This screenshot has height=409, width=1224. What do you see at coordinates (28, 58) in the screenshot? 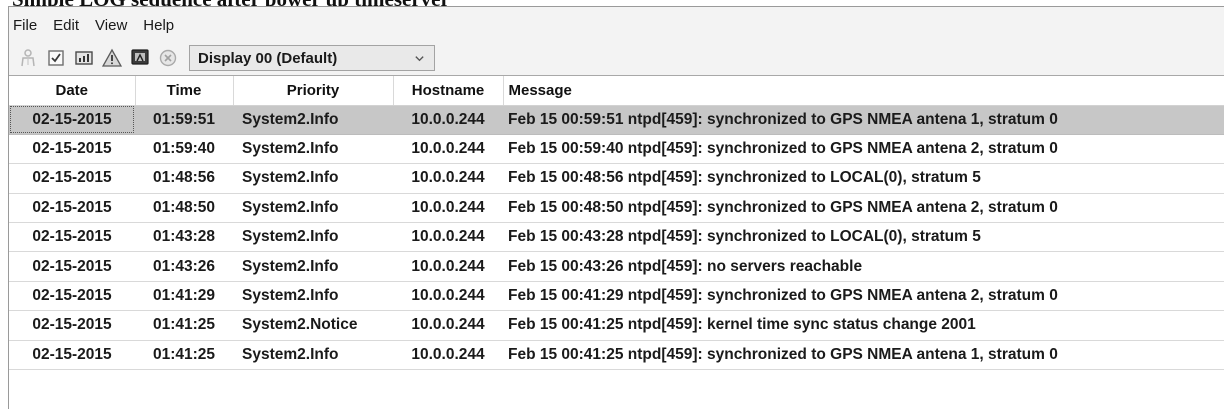
I see `person-icon` at bounding box center [28, 58].